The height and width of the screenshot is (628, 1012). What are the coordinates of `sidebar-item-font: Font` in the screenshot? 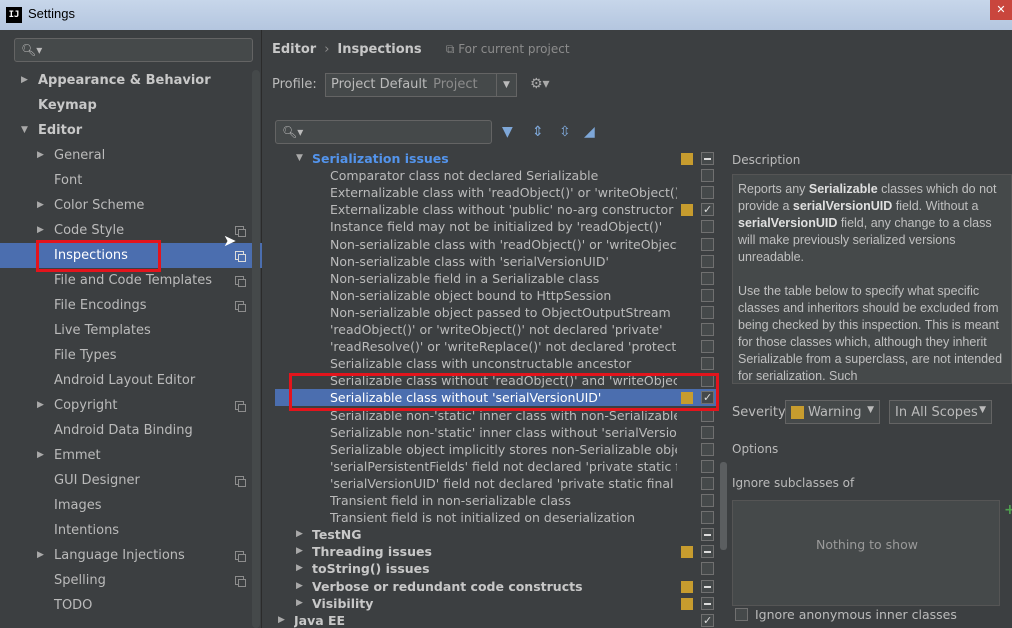 It's located at (131, 180).